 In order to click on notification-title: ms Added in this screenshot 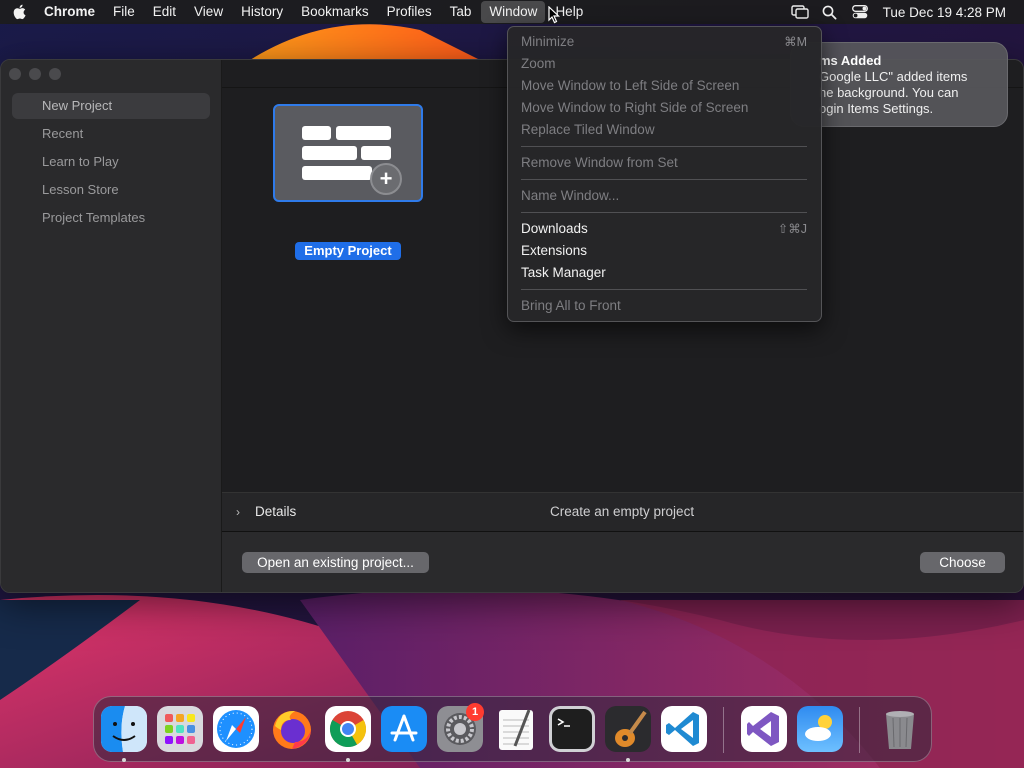, I will do `click(850, 60)`.